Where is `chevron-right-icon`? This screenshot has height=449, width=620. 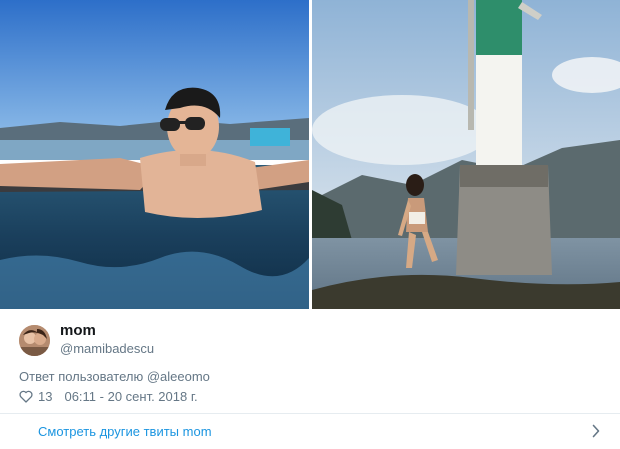
chevron-right-icon is located at coordinates (596, 431).